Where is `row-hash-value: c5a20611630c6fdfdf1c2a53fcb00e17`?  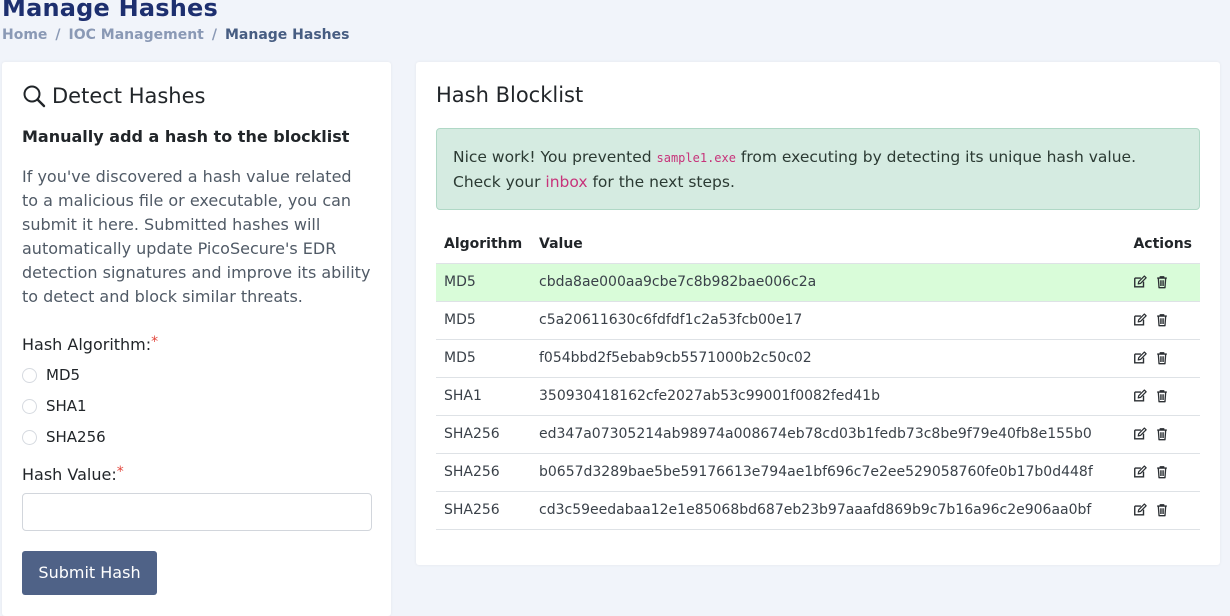
row-hash-value: c5a20611630c6fdfdf1c2a53fcb00e17 is located at coordinates (828, 320).